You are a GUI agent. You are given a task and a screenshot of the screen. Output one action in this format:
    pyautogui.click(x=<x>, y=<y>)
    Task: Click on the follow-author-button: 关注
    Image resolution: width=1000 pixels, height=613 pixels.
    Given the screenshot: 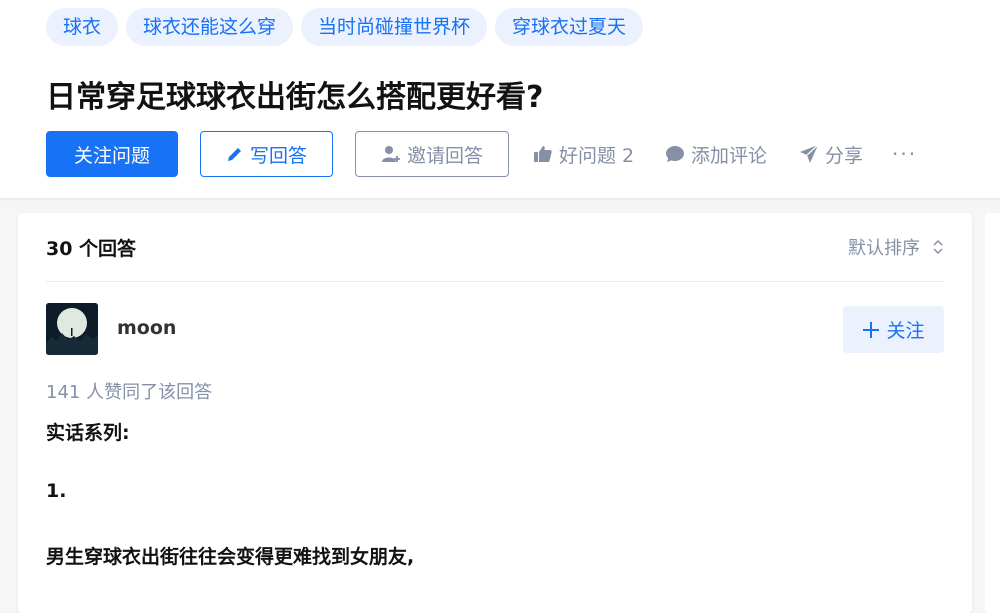 What is the action you would take?
    pyautogui.click(x=893, y=329)
    